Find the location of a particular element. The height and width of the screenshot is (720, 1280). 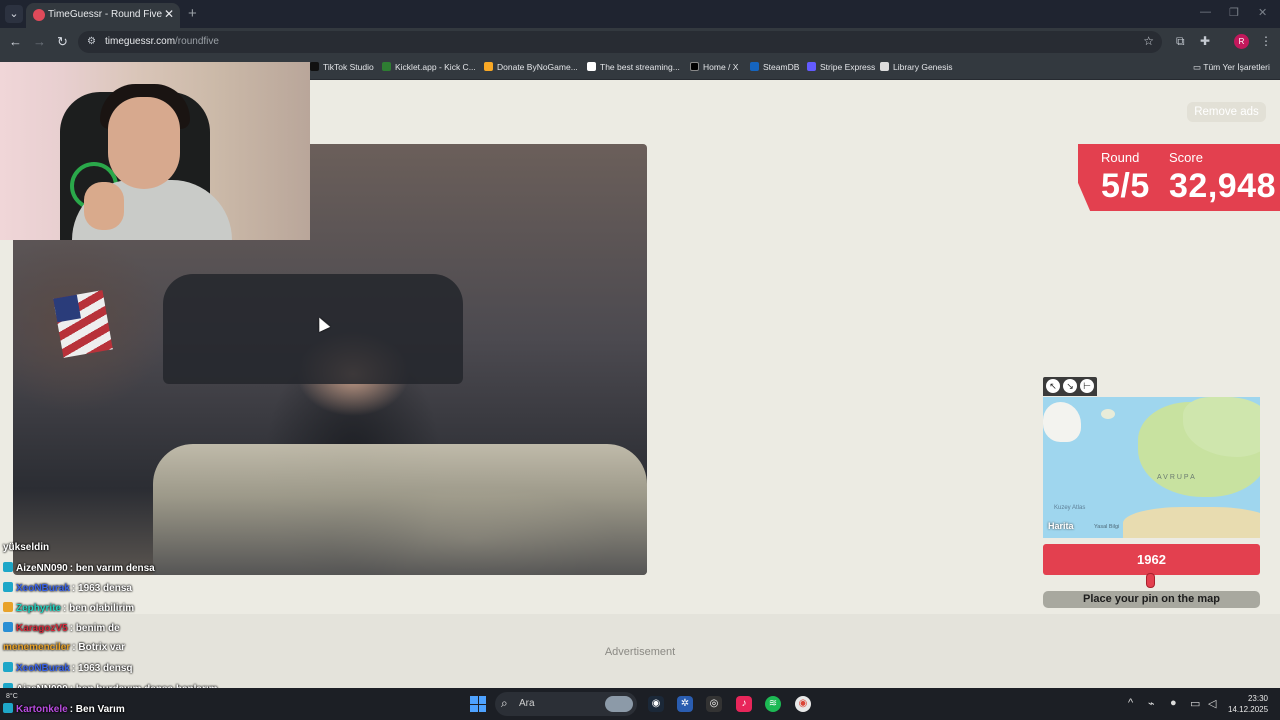

chrome-icon: ◉ is located at coordinates (803, 704).